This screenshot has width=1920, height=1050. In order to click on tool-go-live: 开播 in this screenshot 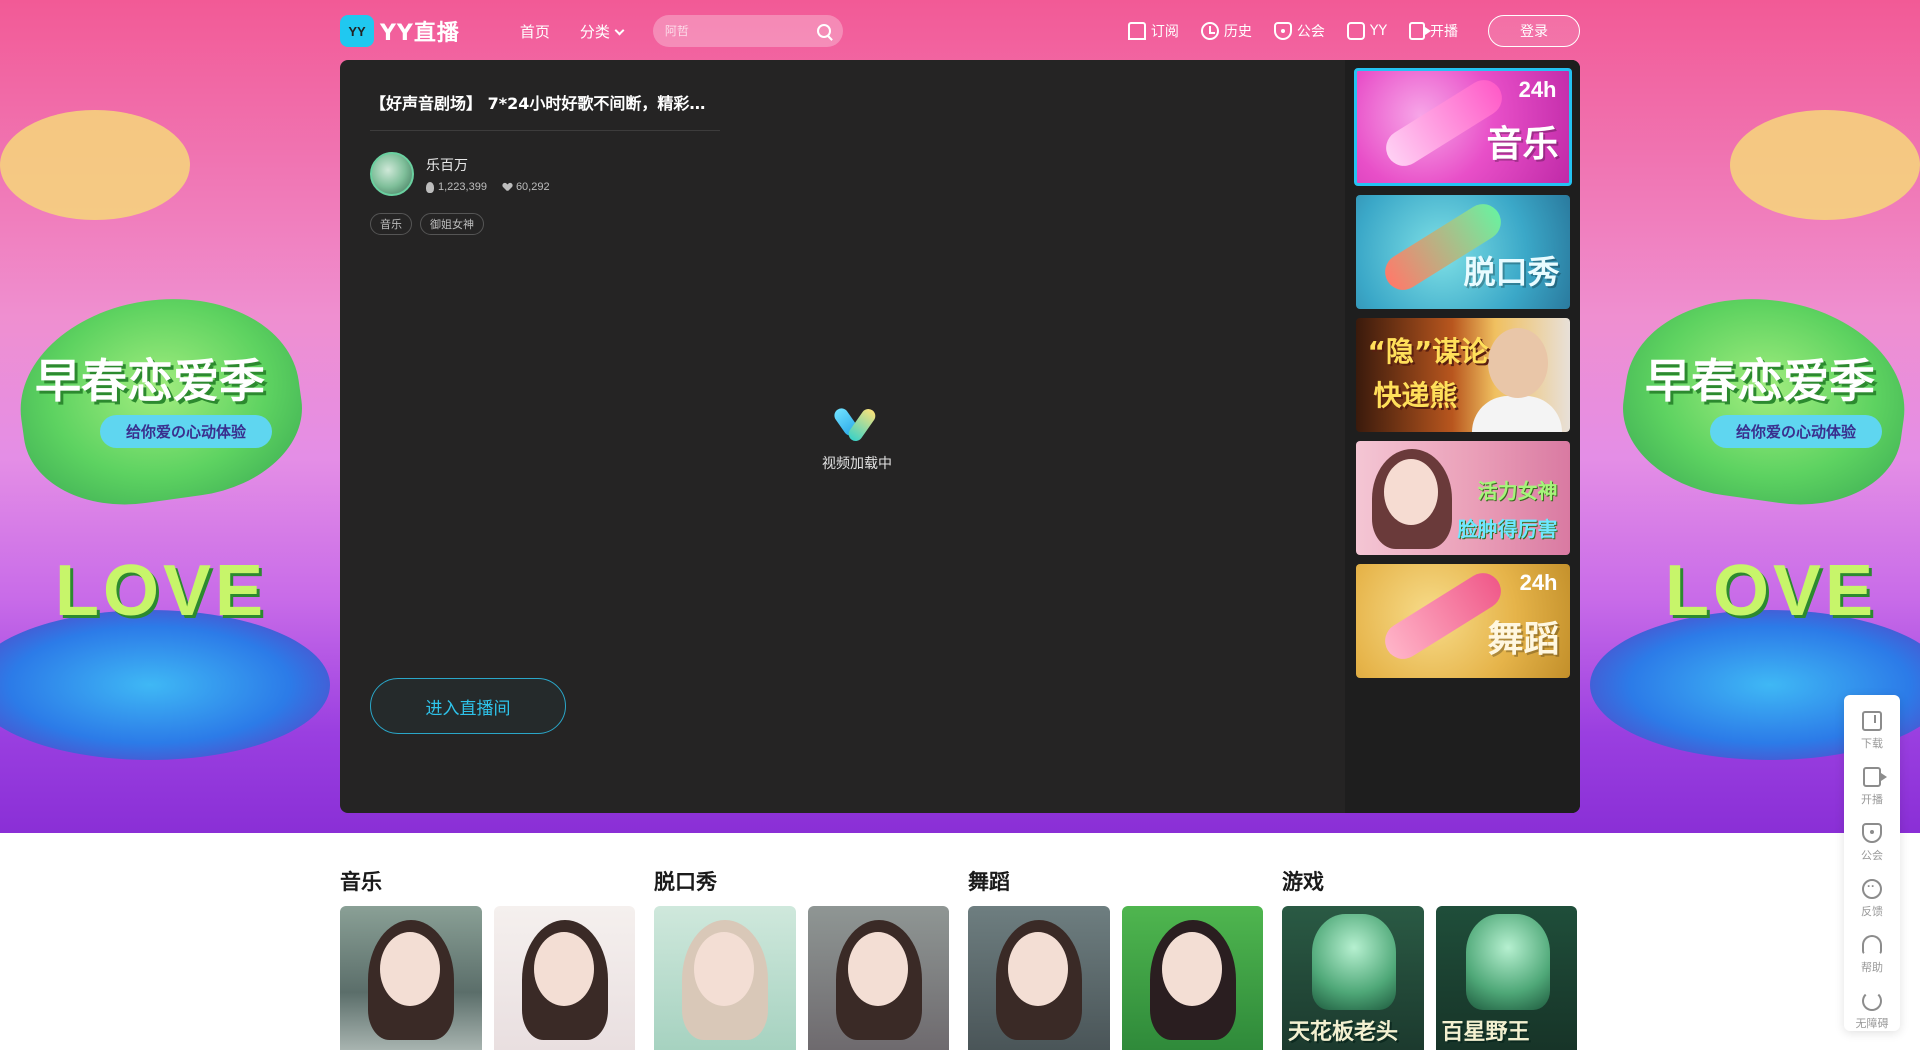, I will do `click(1872, 787)`.